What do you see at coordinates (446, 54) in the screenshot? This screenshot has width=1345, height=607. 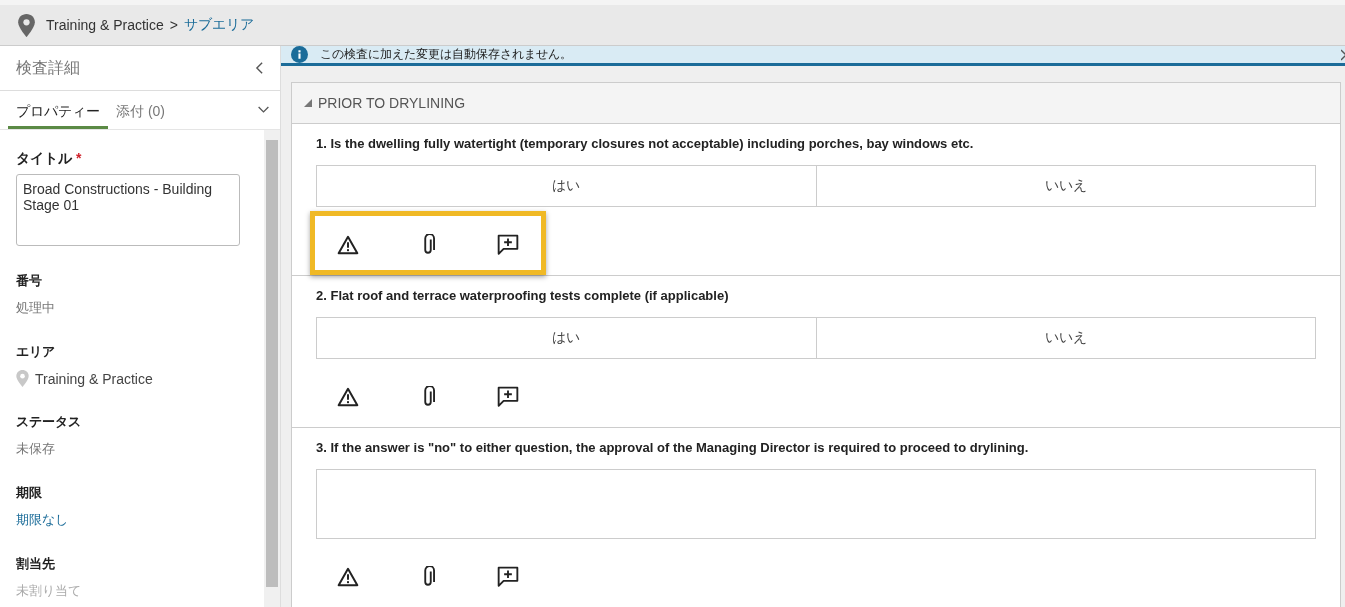 I see `banner-message: この検査に加えた変更は自動保存されません。` at bounding box center [446, 54].